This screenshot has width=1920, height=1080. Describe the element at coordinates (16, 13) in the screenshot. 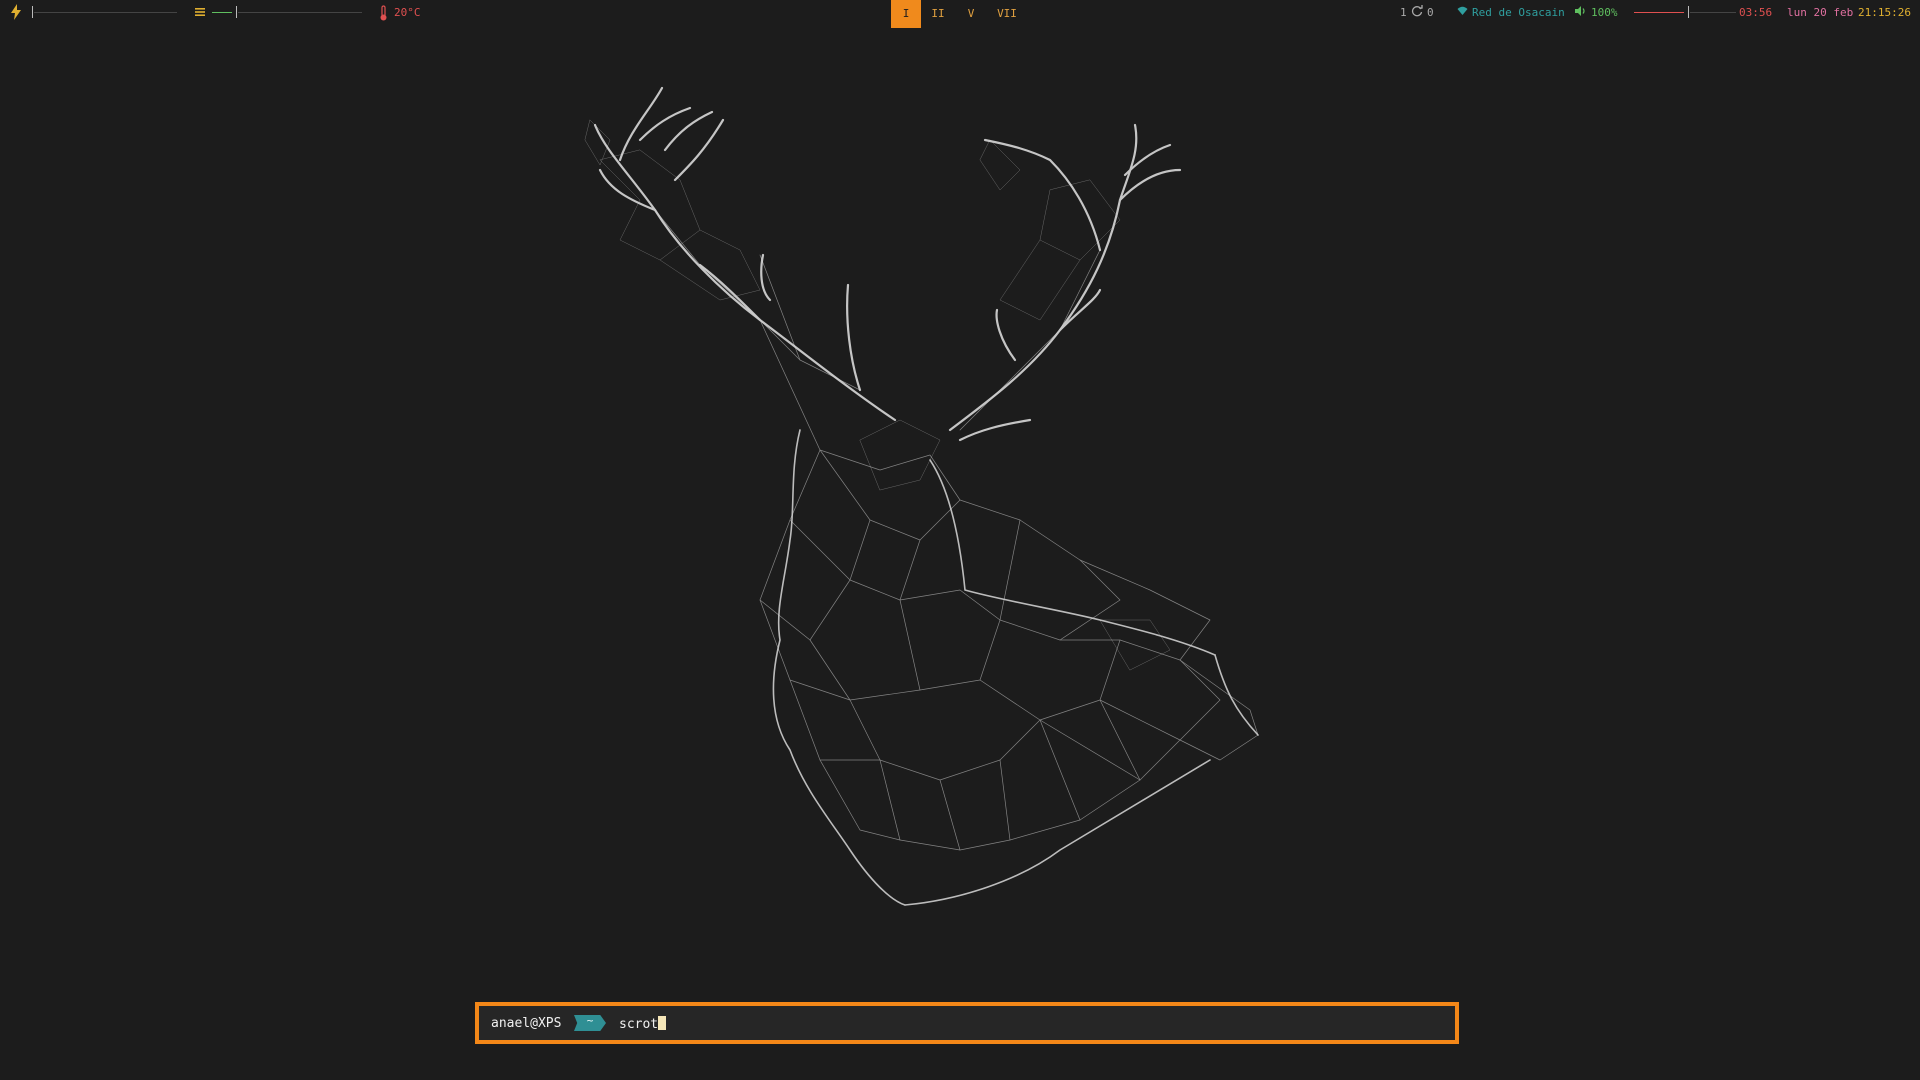

I see `lightning-icon` at that location.